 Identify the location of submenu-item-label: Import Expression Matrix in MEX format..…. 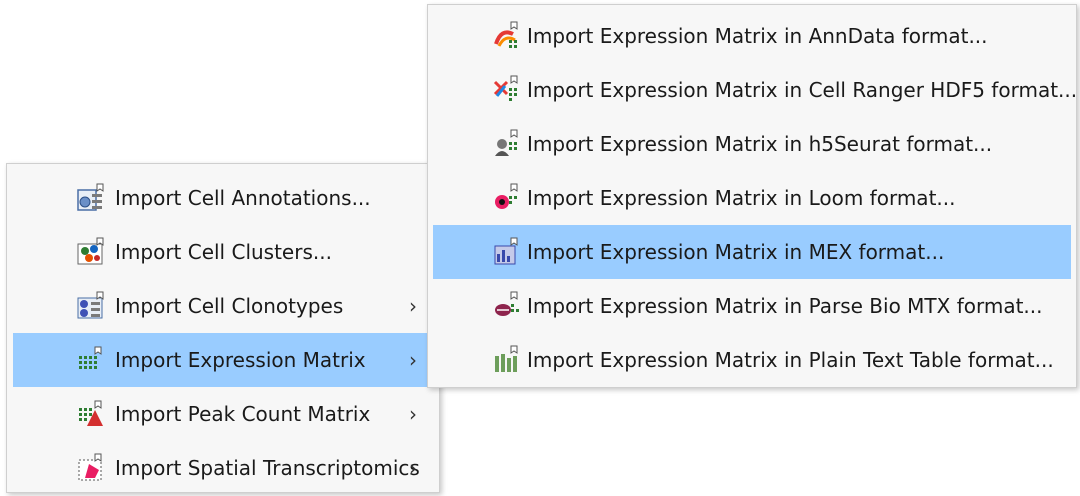
(736, 252).